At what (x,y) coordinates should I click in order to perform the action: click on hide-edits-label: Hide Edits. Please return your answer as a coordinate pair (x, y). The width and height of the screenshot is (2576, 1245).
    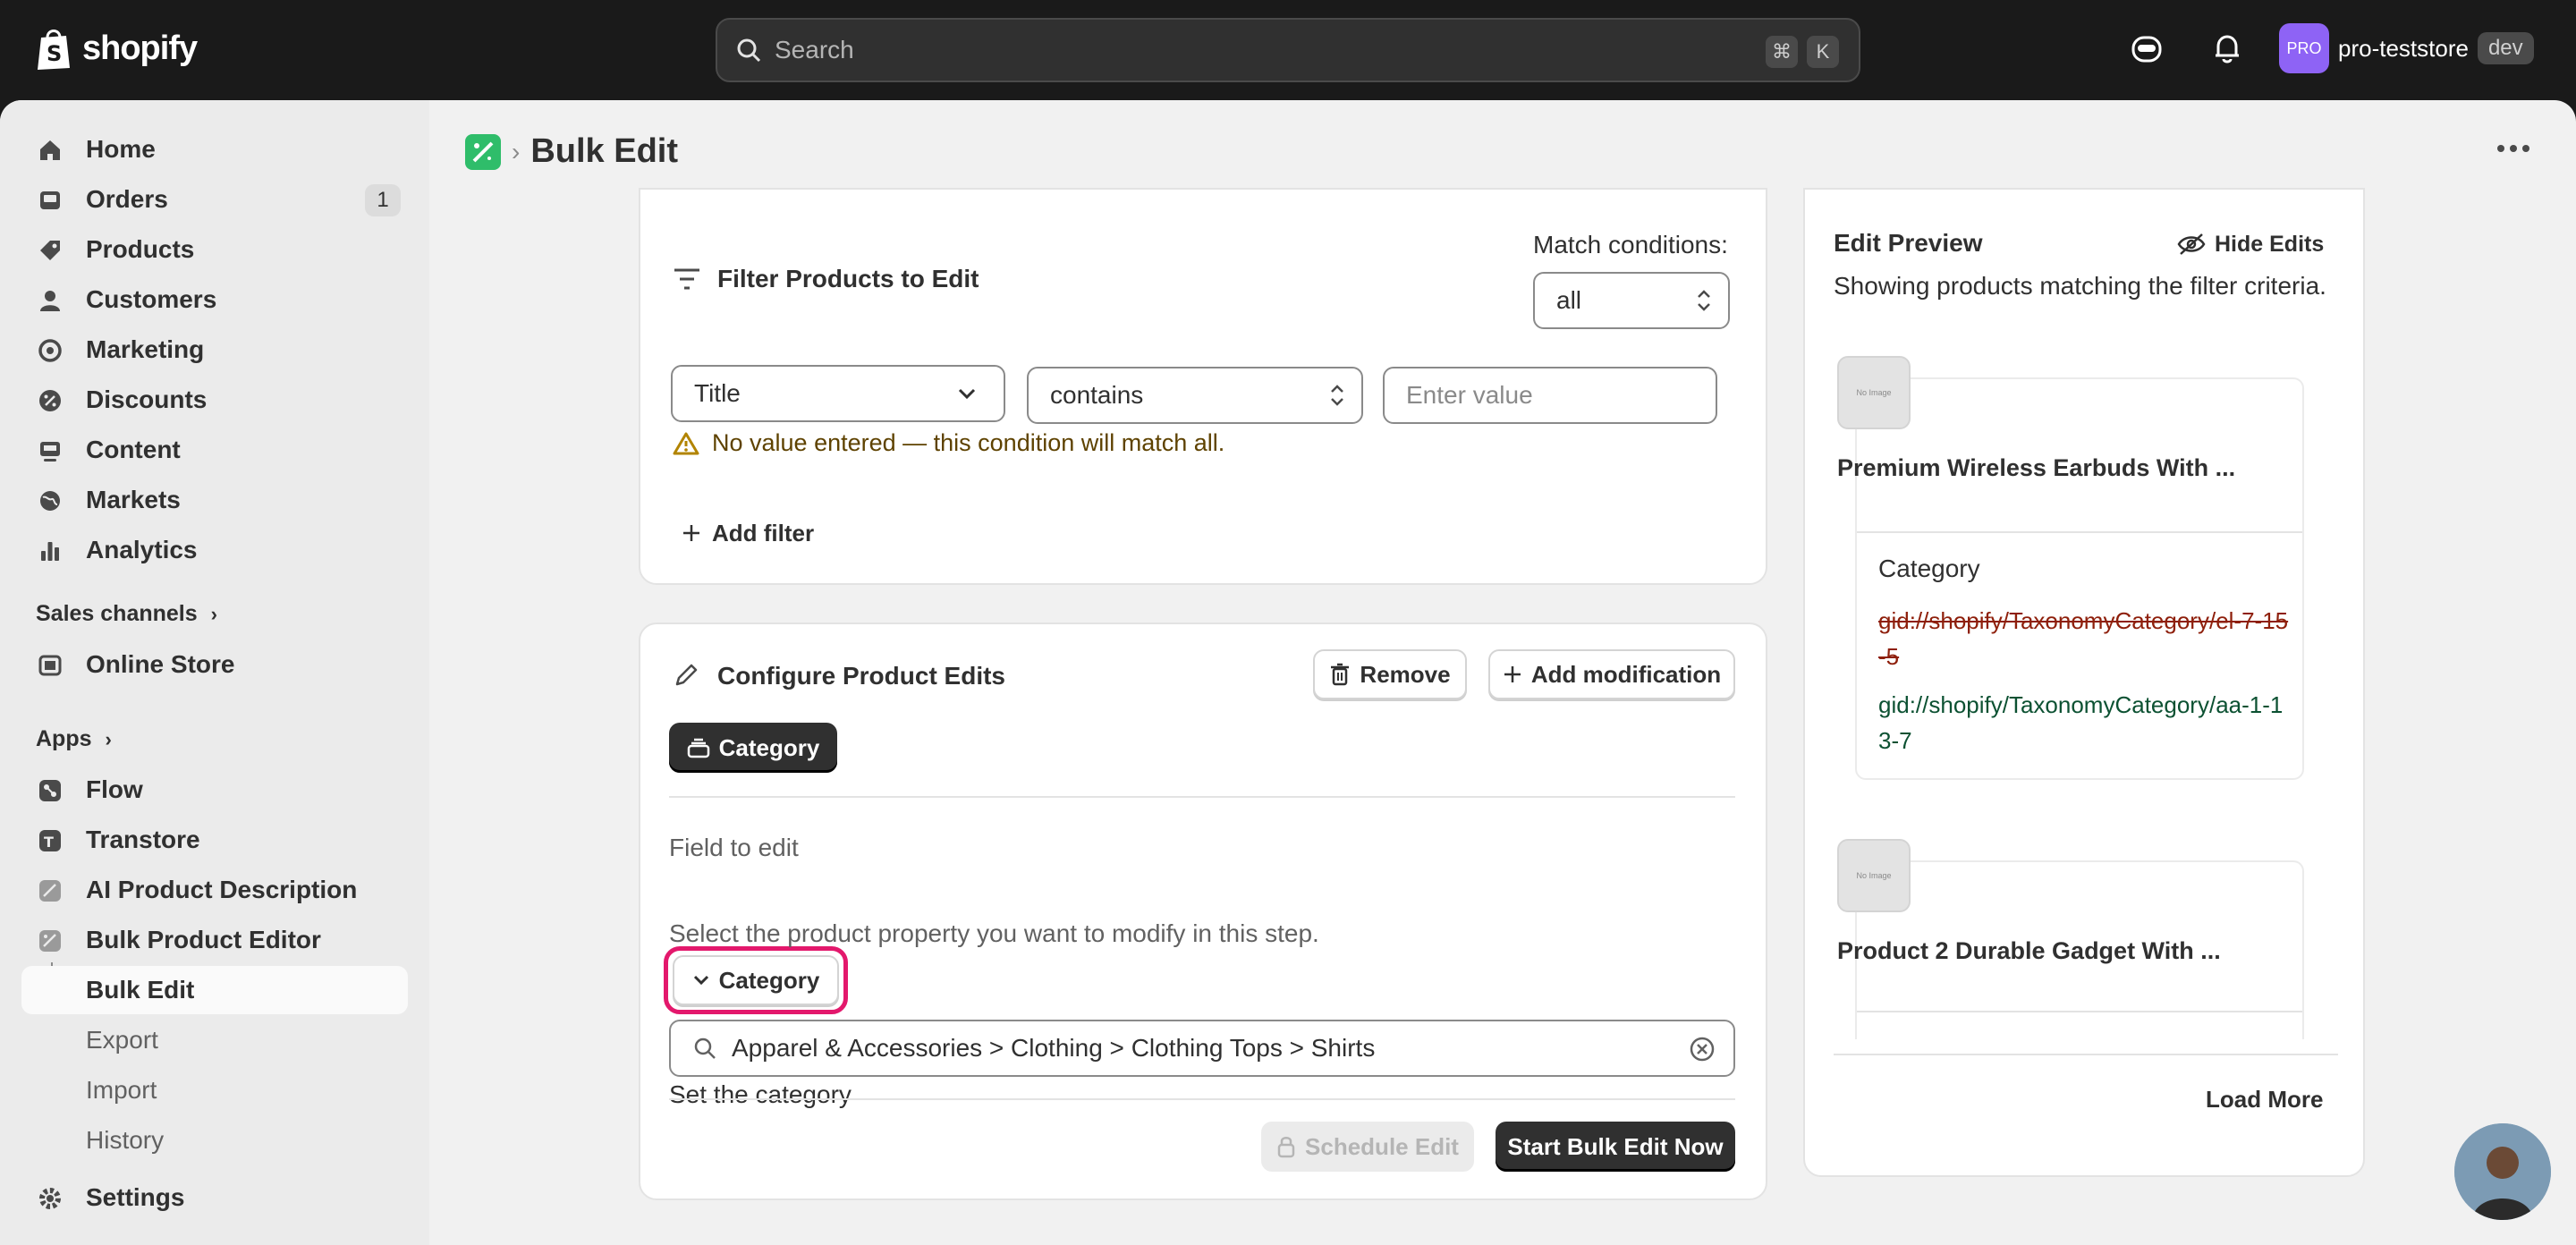
    Looking at the image, I should click on (2270, 244).